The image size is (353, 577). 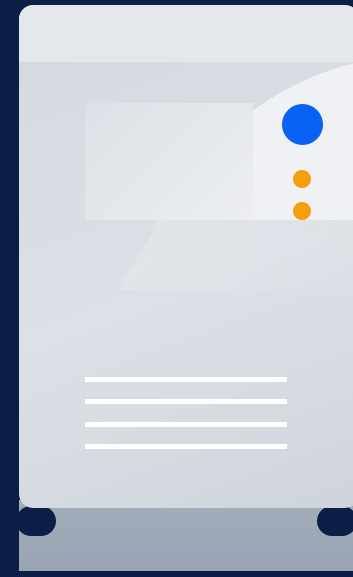 I want to click on server-foot-left, so click(x=36, y=521).